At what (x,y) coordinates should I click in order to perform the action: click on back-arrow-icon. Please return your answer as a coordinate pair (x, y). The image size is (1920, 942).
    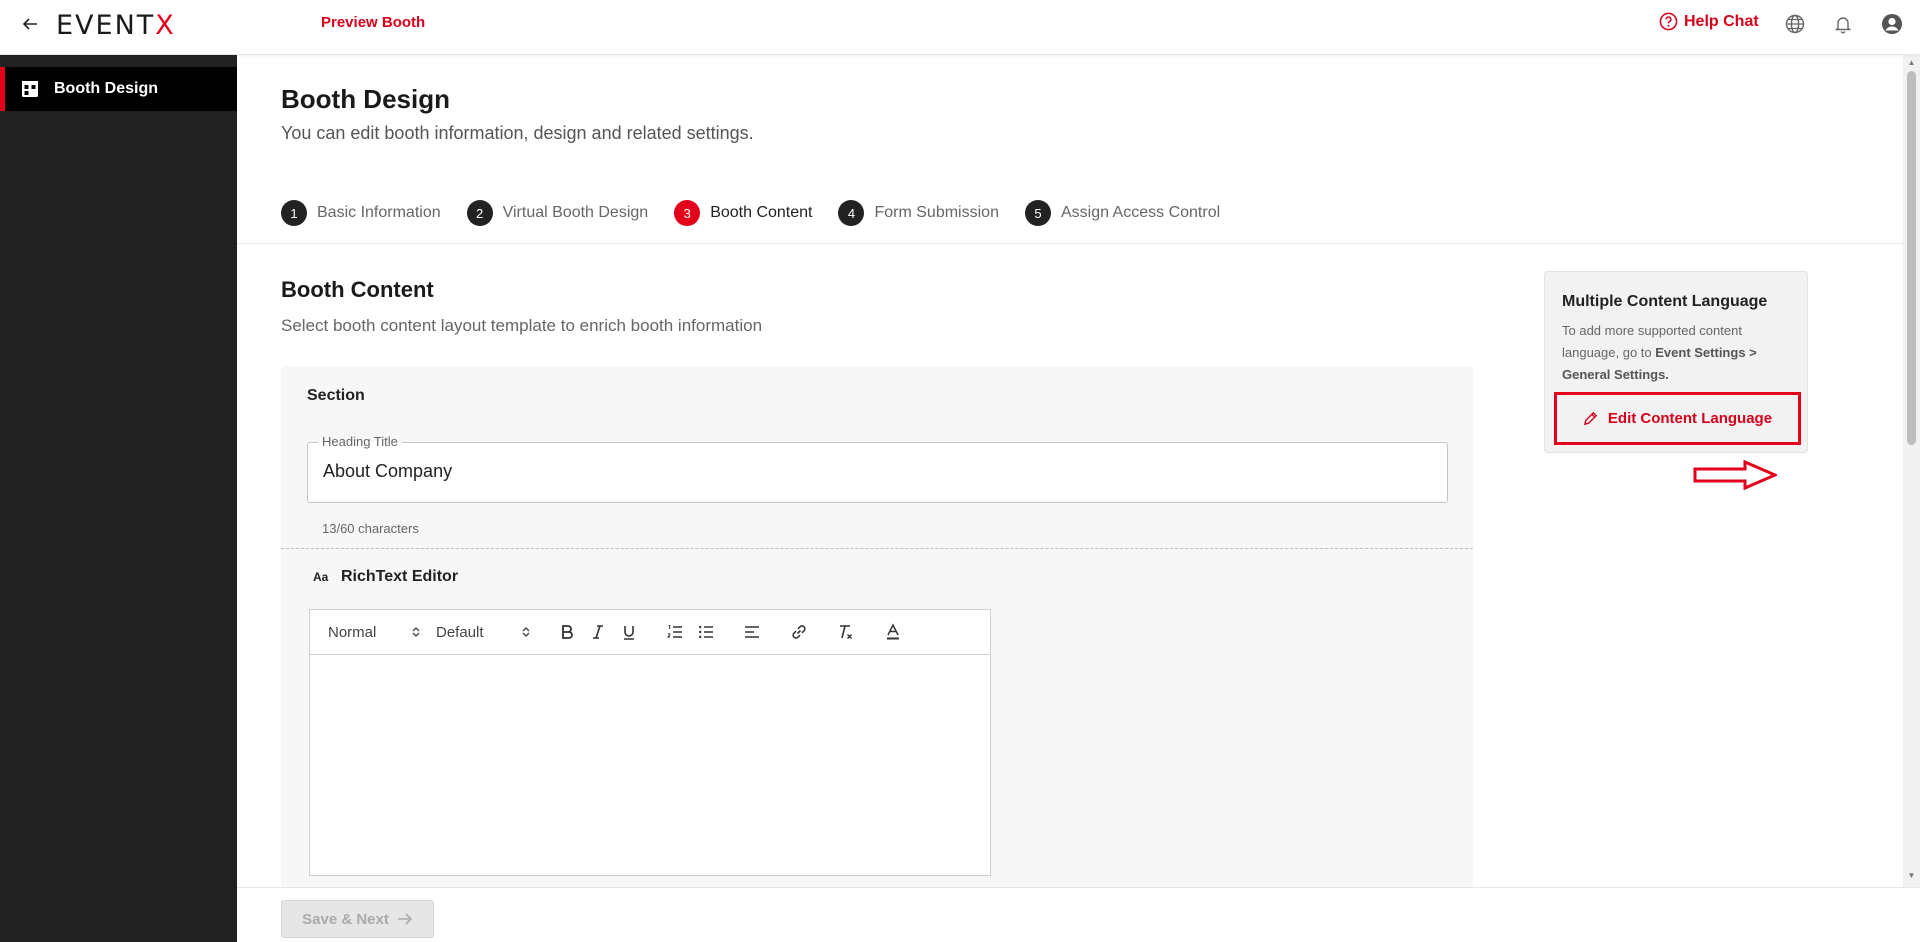
    Looking at the image, I should click on (30, 24).